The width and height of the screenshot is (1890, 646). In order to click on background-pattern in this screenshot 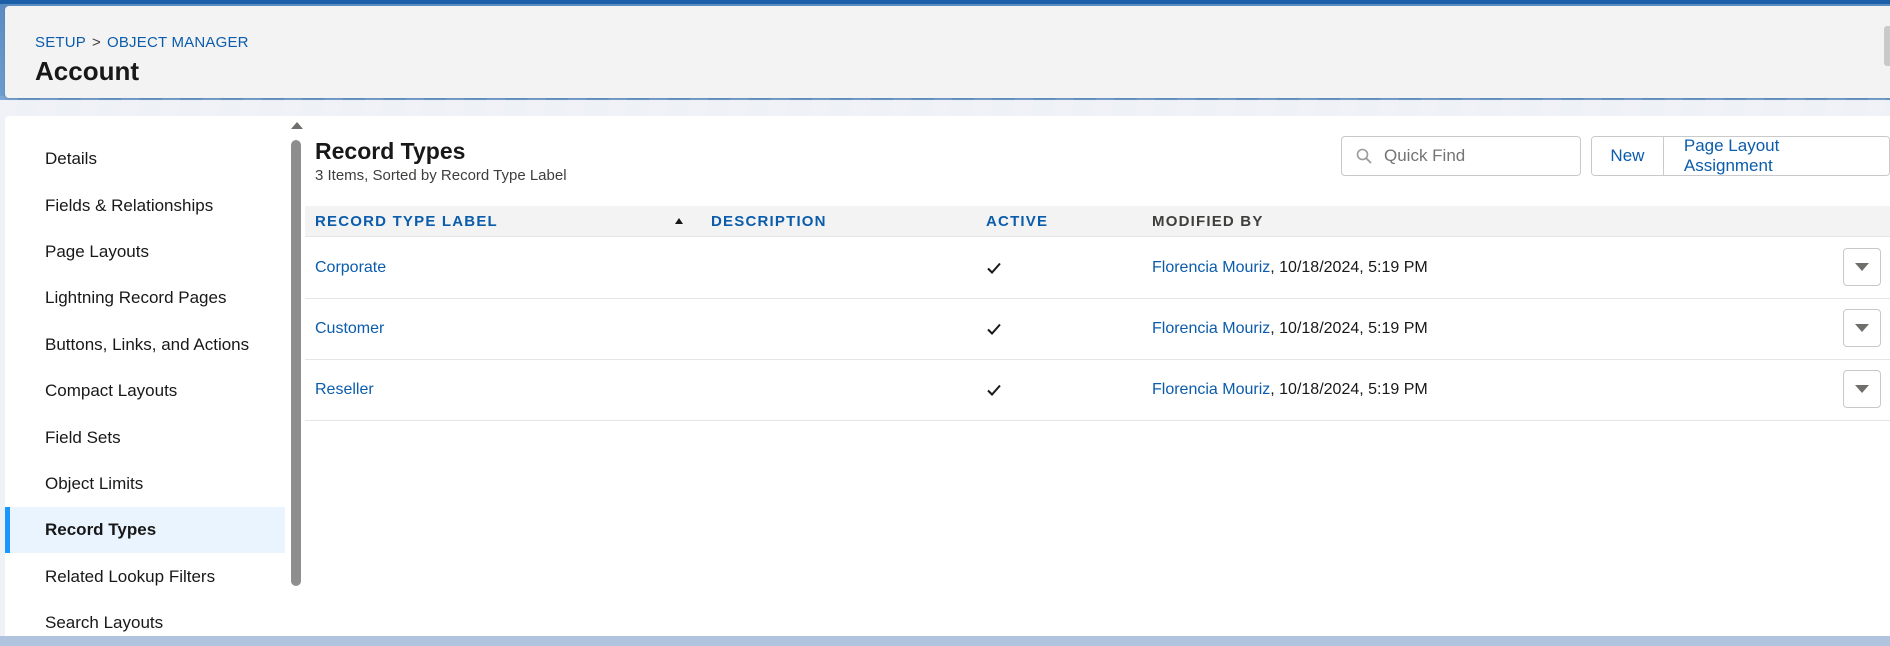, I will do `click(945, 107)`.